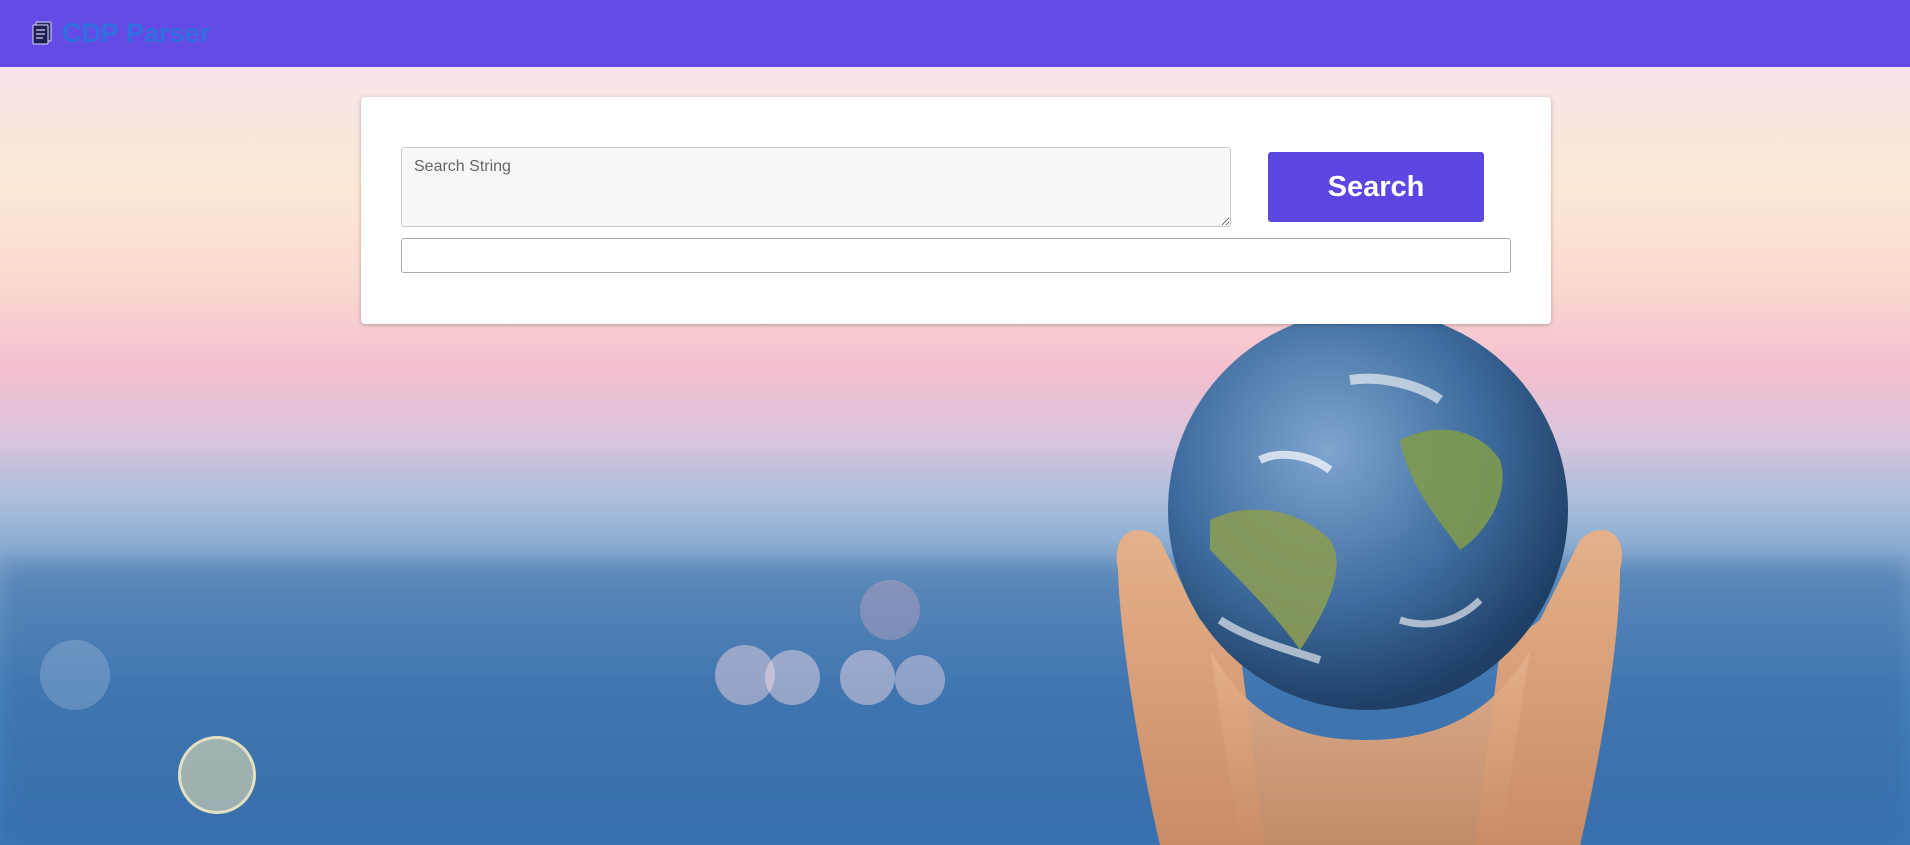 This screenshot has width=1910, height=845. I want to click on brand: CDP Parser, so click(120, 33).